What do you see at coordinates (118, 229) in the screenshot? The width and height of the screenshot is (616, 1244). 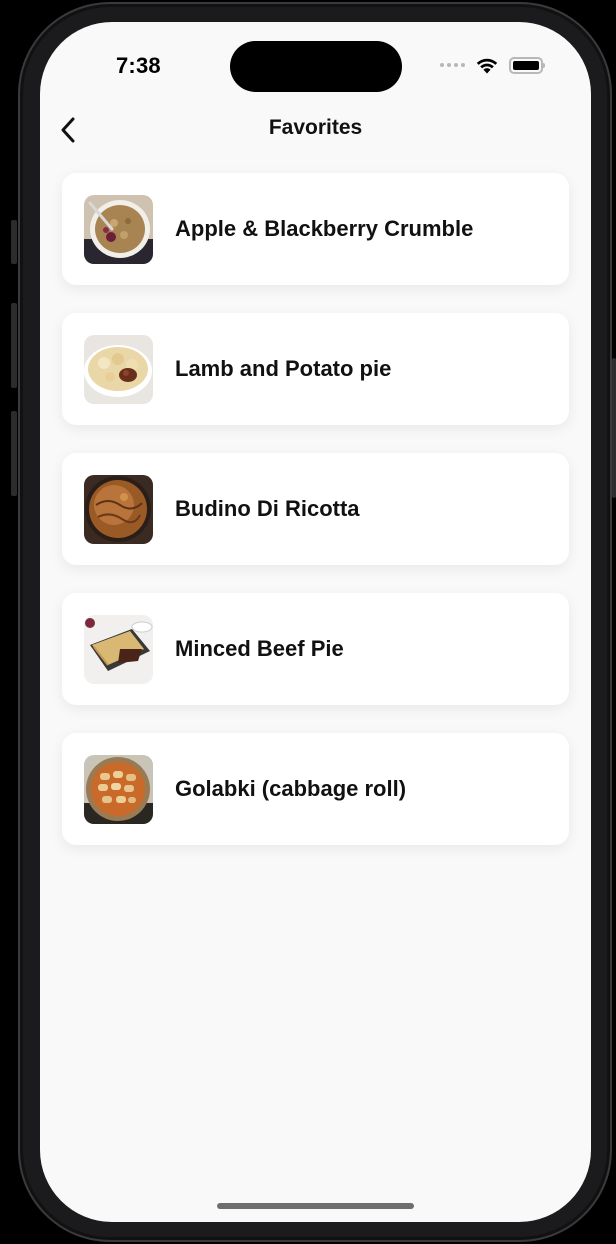 I see `crumble-thumbnail` at bounding box center [118, 229].